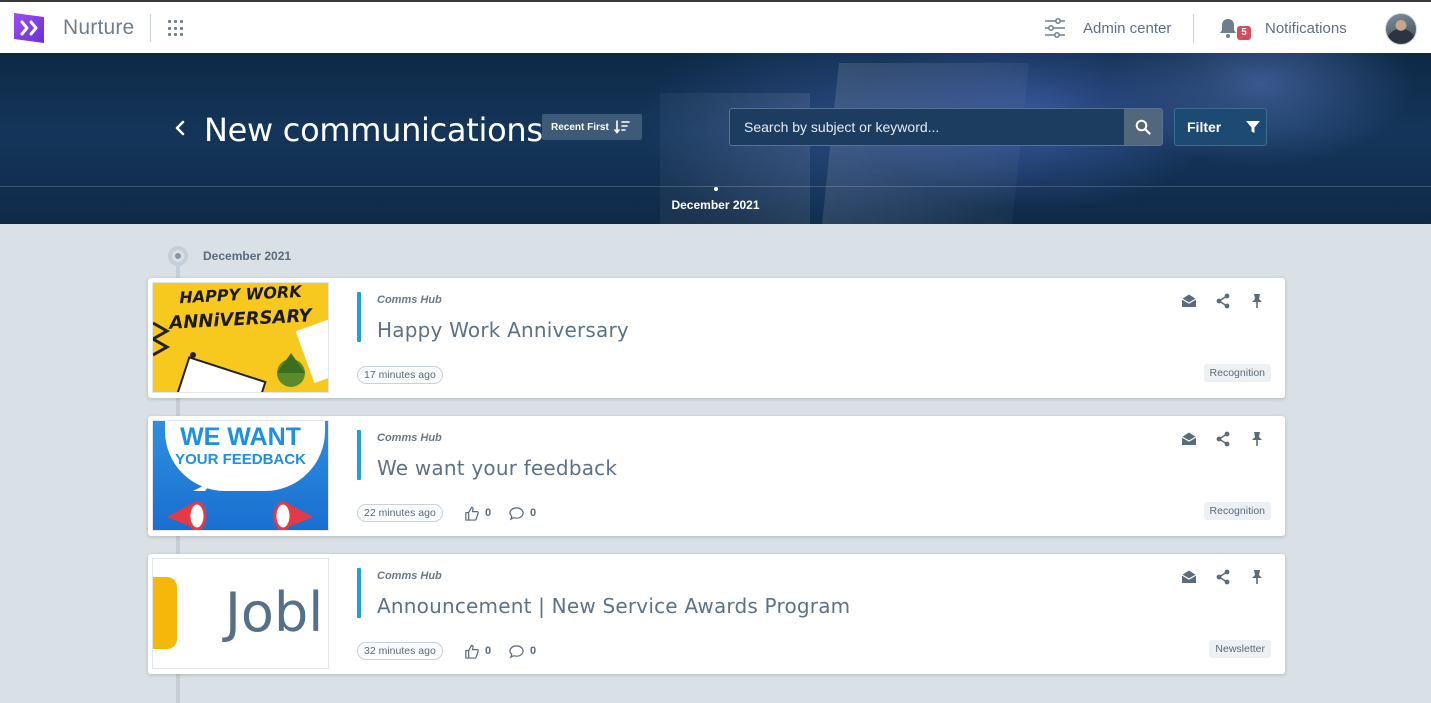 This screenshot has width=1431, height=703. I want to click on timeline-month-label: December 2021, so click(715, 205).